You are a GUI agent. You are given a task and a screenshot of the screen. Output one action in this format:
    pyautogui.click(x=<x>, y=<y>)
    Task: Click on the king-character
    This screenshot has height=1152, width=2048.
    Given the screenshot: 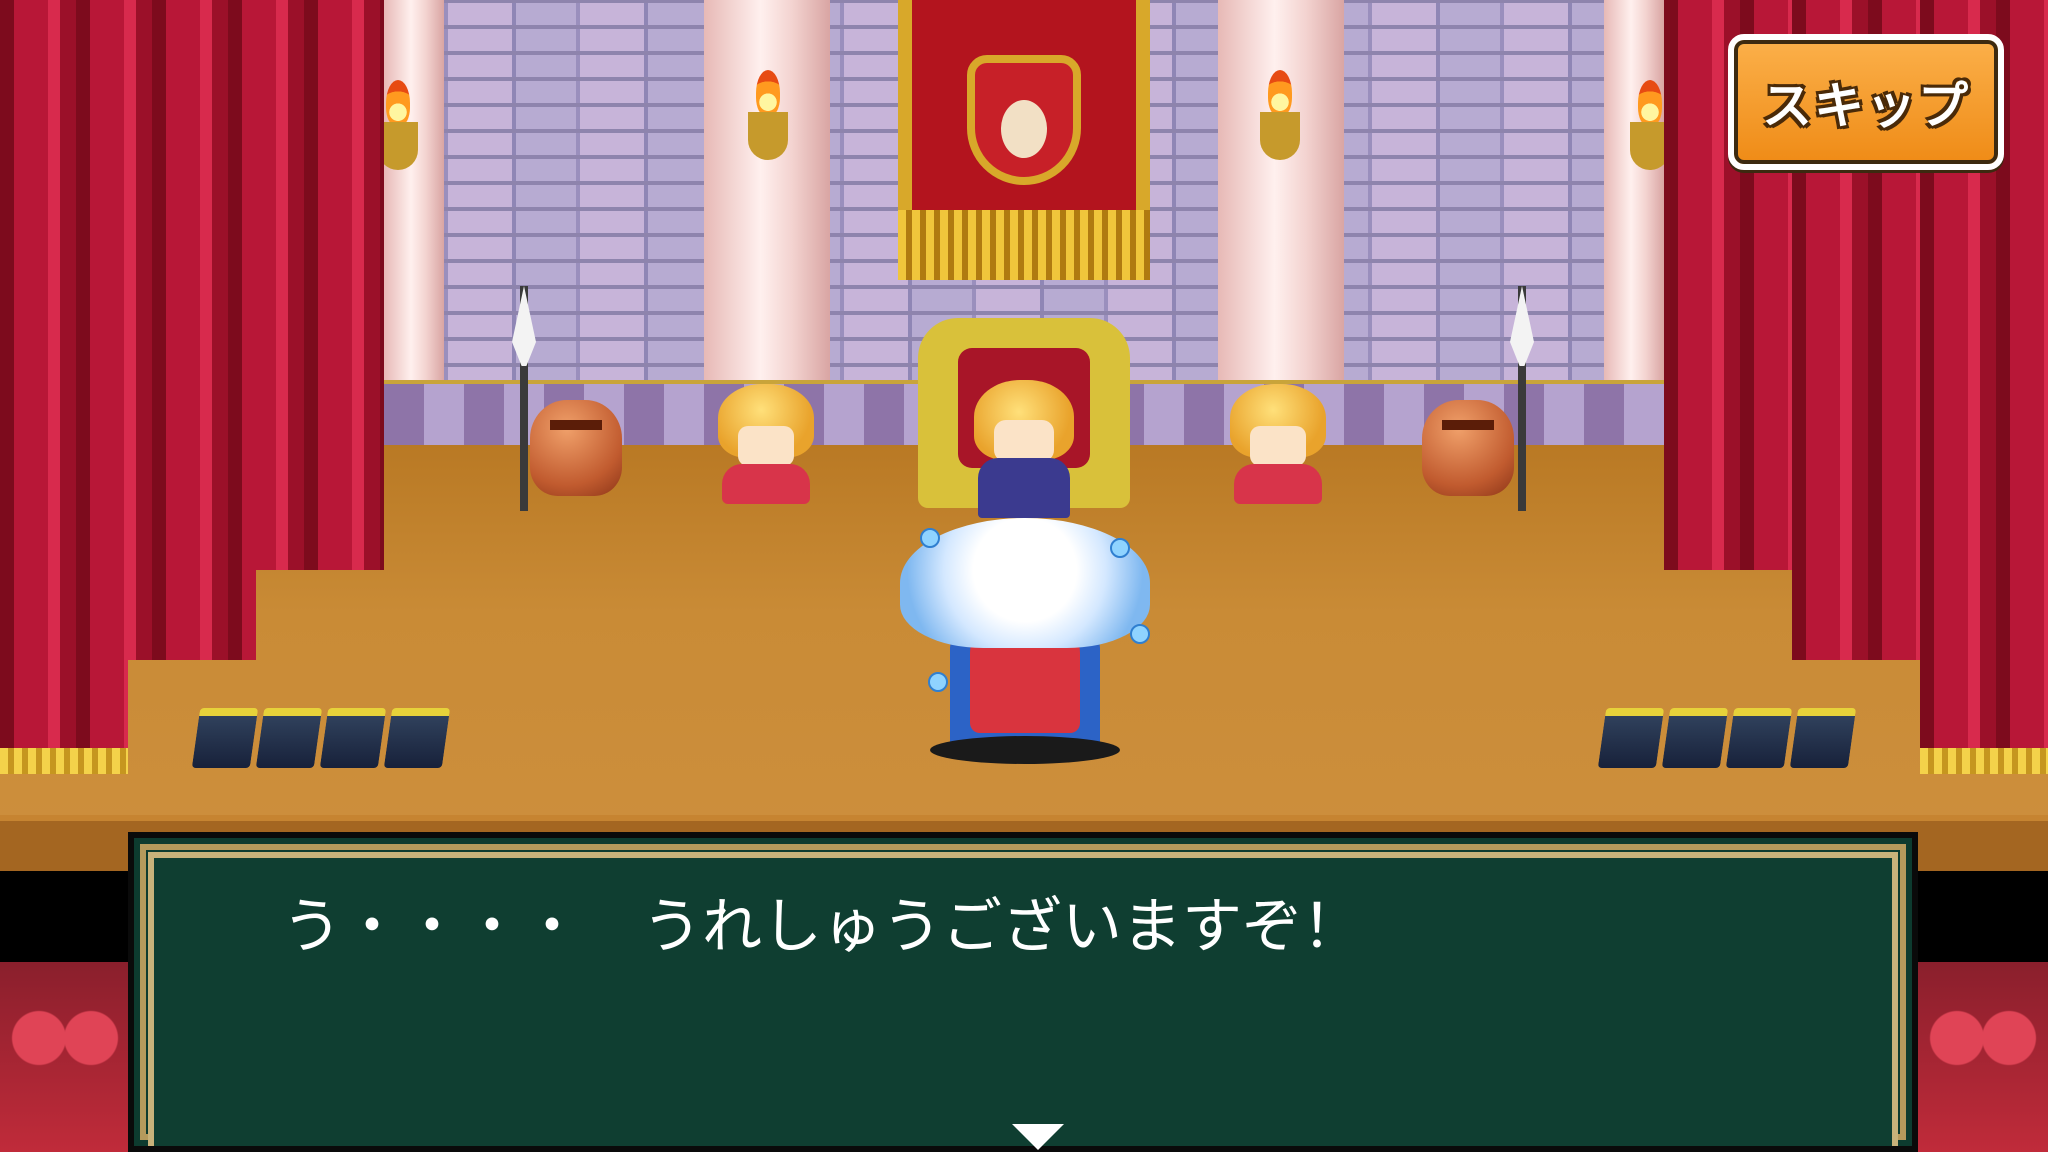 What is the action you would take?
    pyautogui.click(x=1024, y=450)
    